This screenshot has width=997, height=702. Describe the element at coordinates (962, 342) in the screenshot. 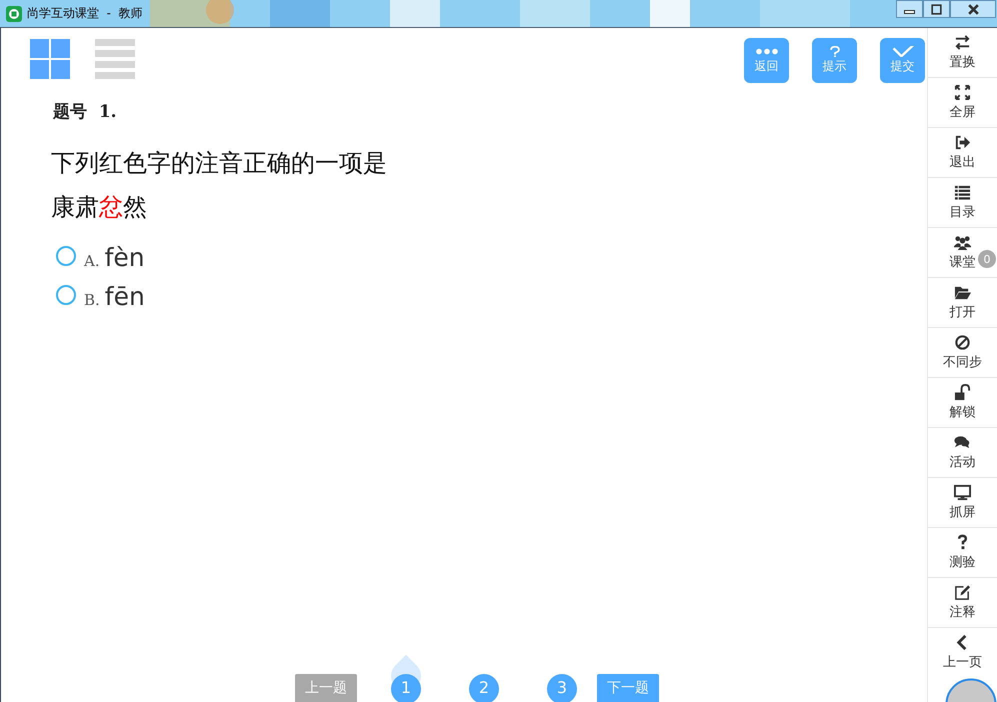

I see `ban-icon` at that location.